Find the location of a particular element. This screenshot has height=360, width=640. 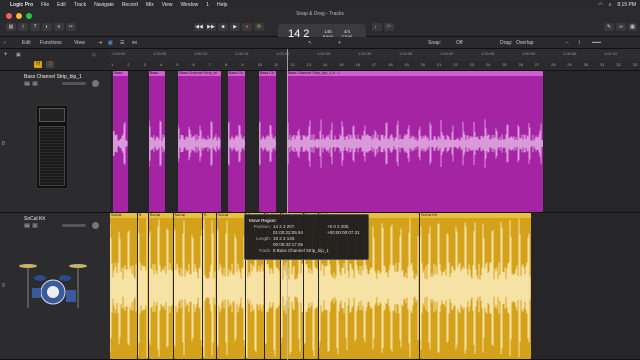

play-icon: ▶ is located at coordinates (235, 27).